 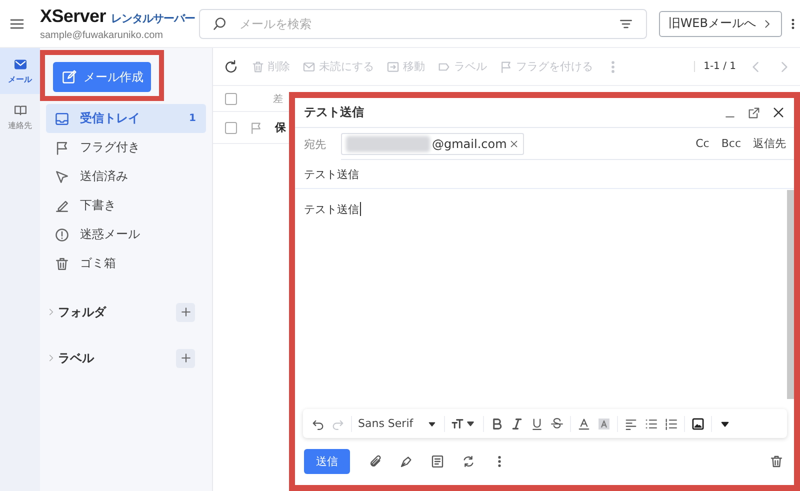 What do you see at coordinates (315, 144) in the screenshot?
I see `field-label: 宛先` at bounding box center [315, 144].